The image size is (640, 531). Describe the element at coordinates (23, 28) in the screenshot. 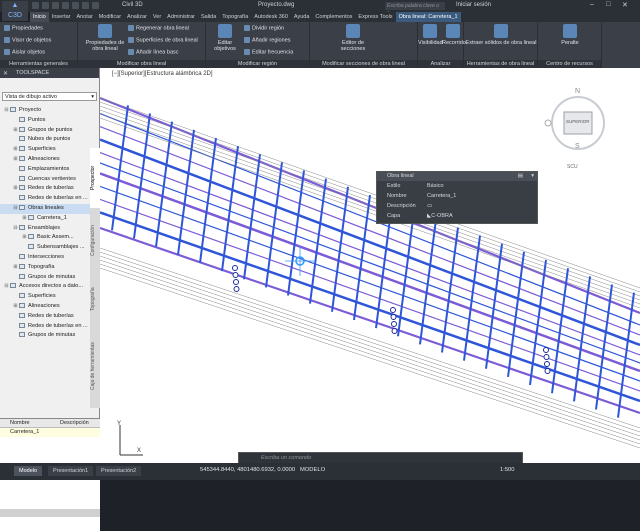

I see `propiedades-button: Propiedades` at that location.